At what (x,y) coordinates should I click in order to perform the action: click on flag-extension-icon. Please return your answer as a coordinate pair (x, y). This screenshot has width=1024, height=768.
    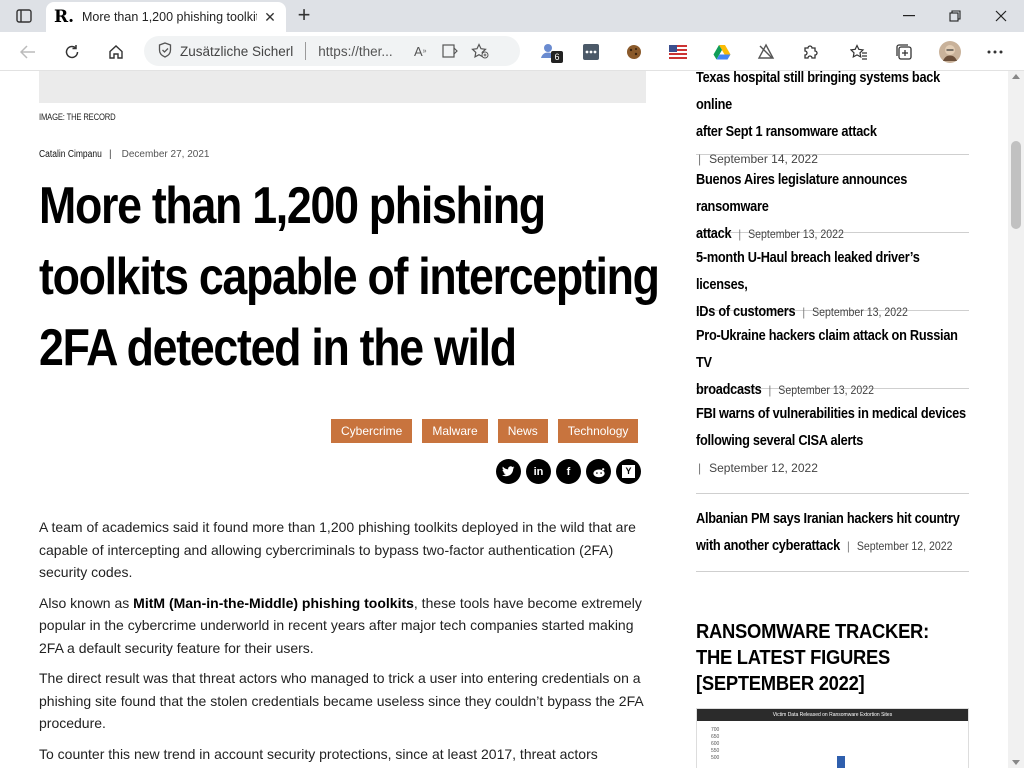
    Looking at the image, I should click on (678, 52).